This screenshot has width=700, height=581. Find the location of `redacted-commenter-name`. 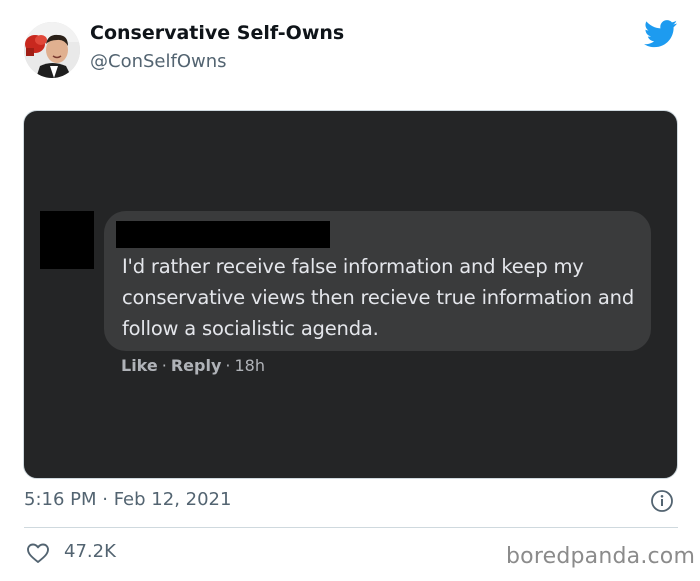

redacted-commenter-name is located at coordinates (223, 234).